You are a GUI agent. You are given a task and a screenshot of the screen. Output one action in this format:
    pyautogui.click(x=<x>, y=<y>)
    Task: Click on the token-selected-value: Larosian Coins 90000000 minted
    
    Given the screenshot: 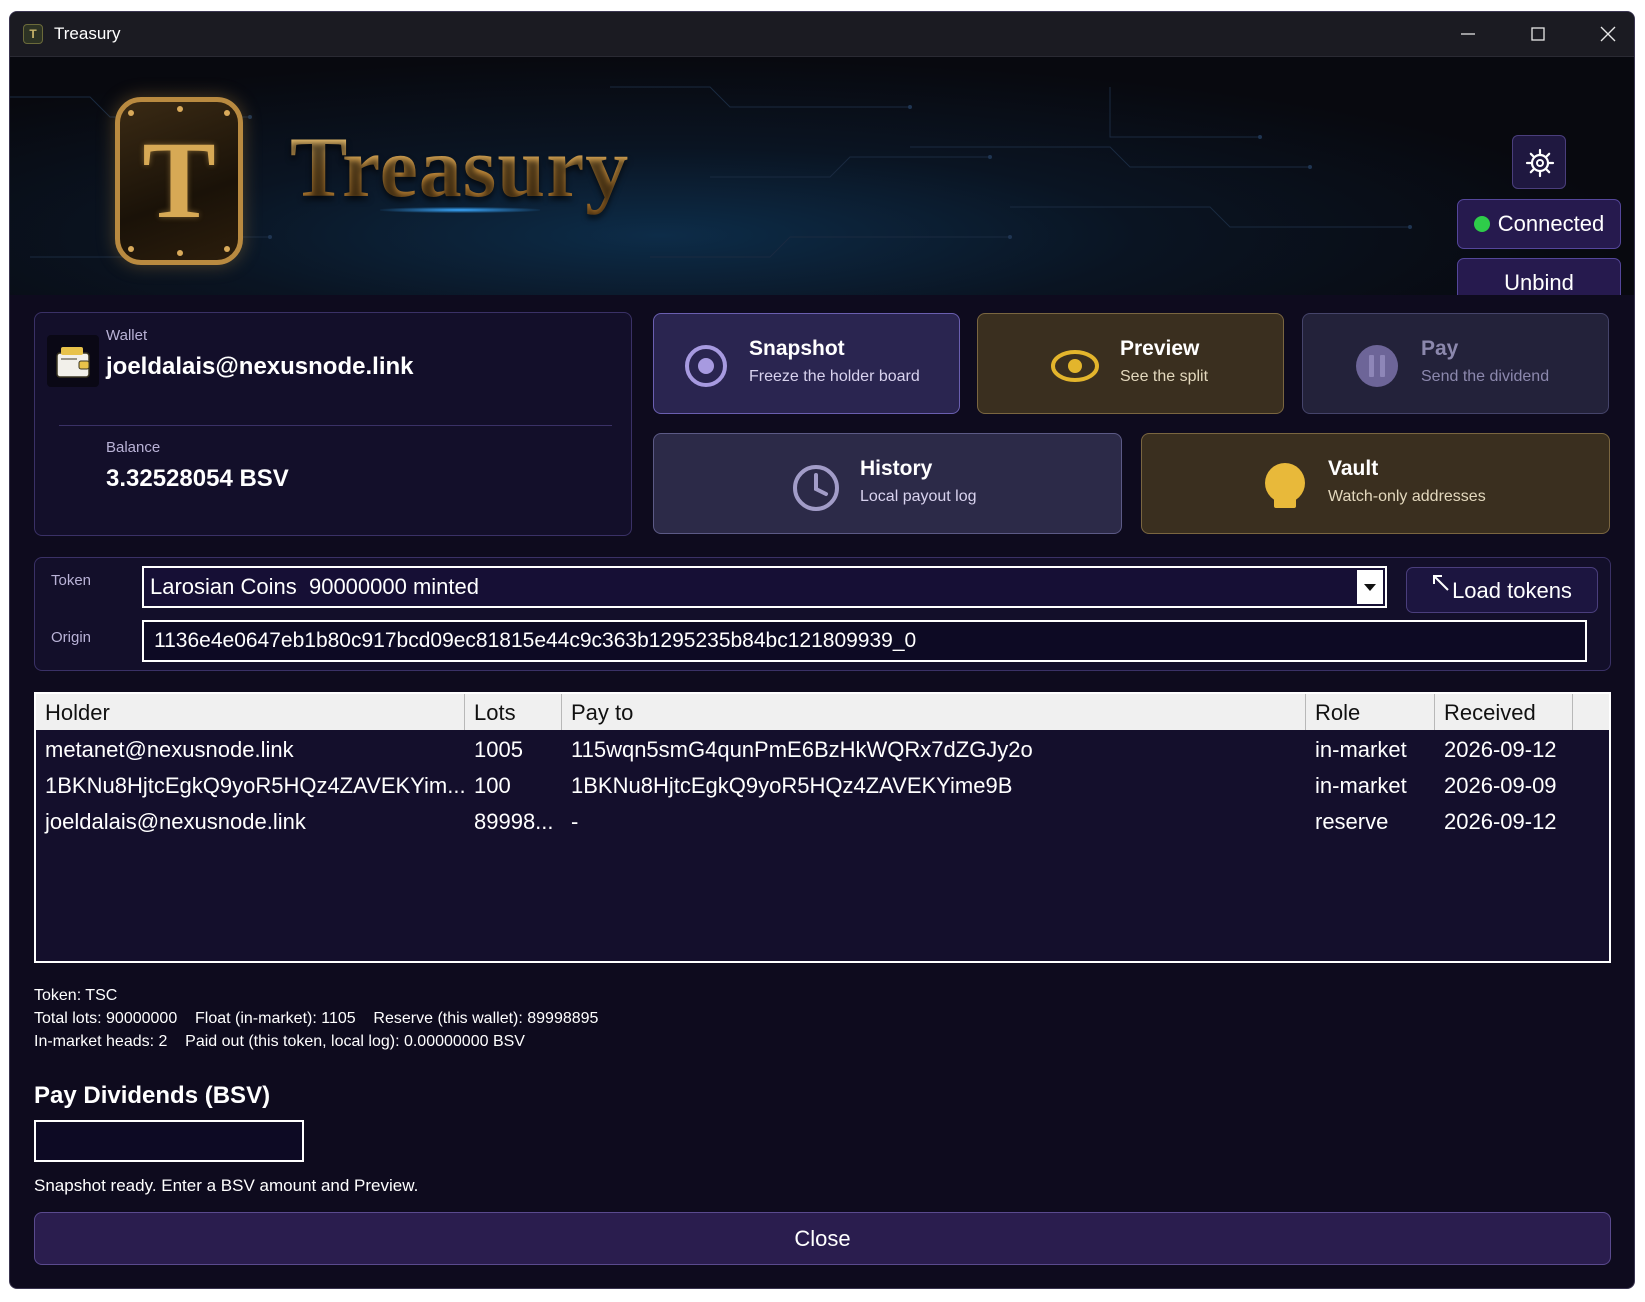 What is the action you would take?
    pyautogui.click(x=315, y=586)
    